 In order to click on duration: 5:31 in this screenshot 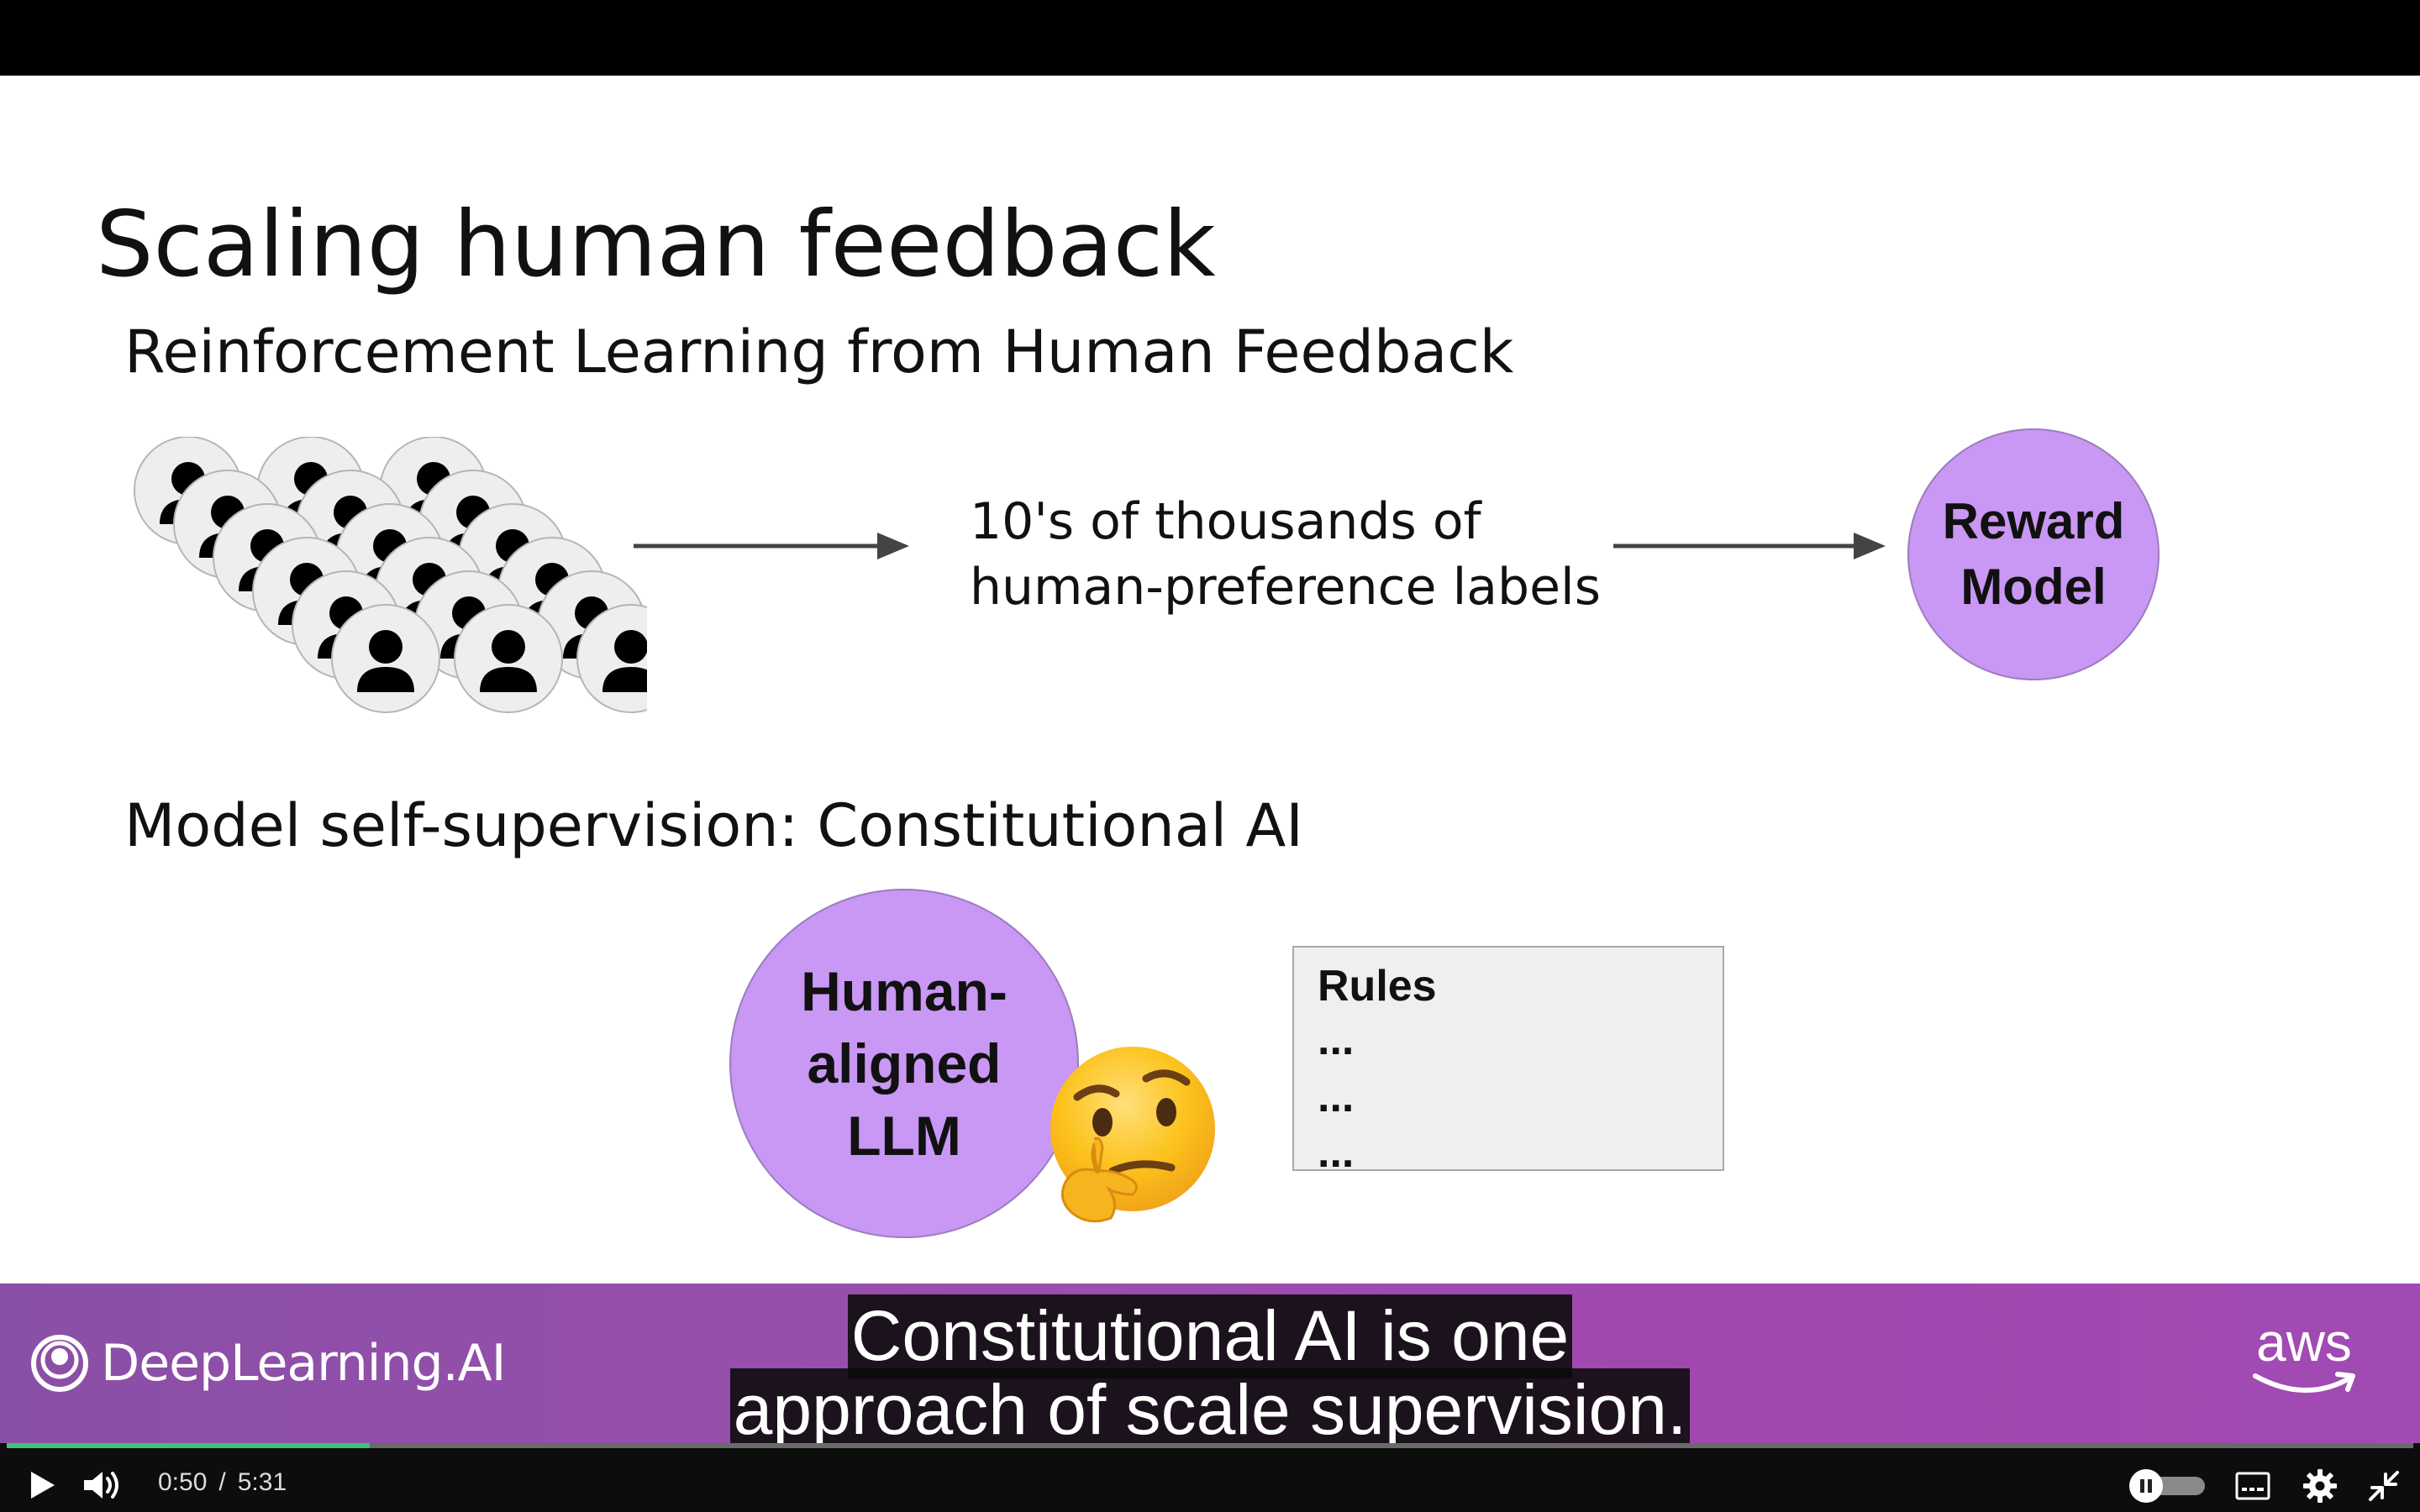, I will do `click(262, 1482)`.